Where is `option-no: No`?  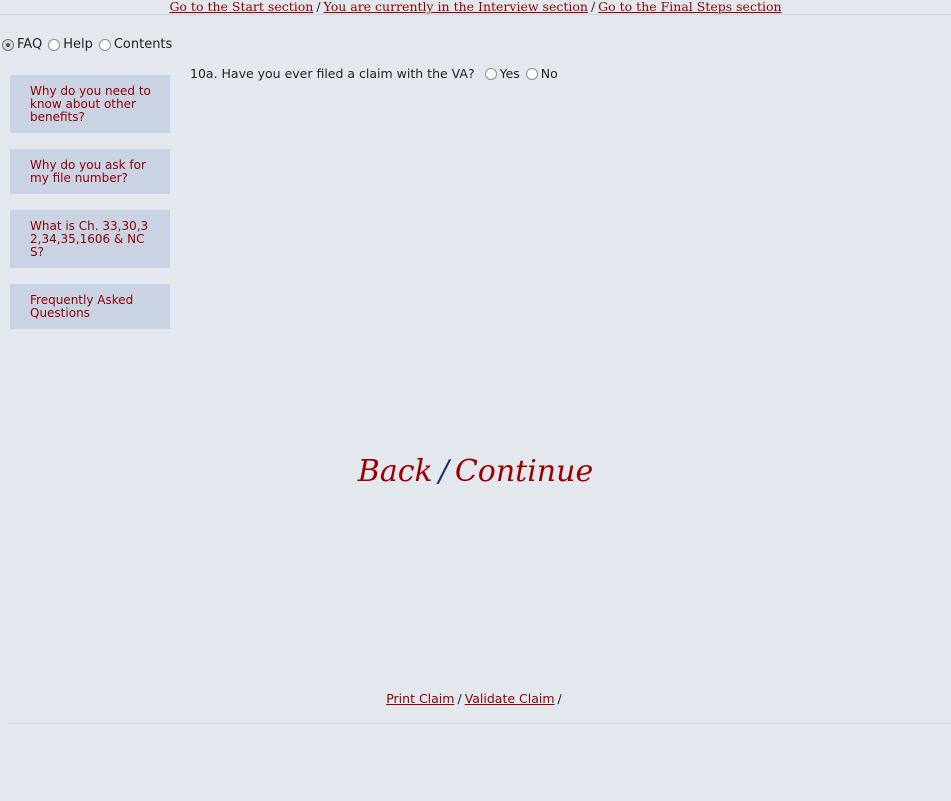
option-no: No is located at coordinates (543, 73).